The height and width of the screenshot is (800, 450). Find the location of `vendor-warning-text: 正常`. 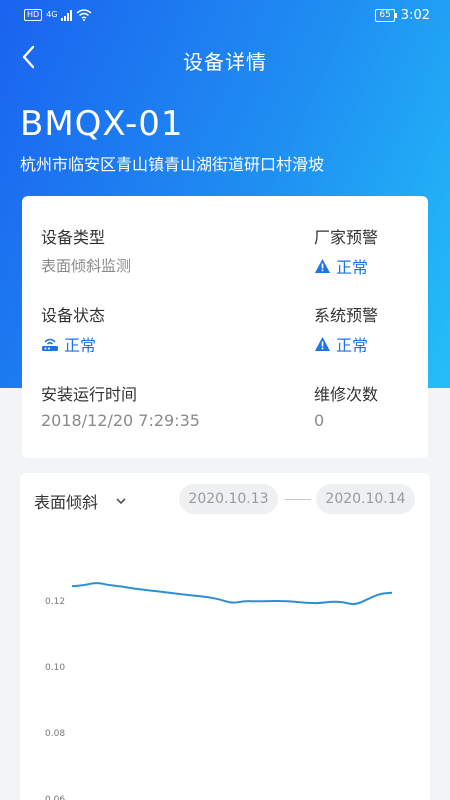

vendor-warning-text: 正常 is located at coordinates (352, 267).